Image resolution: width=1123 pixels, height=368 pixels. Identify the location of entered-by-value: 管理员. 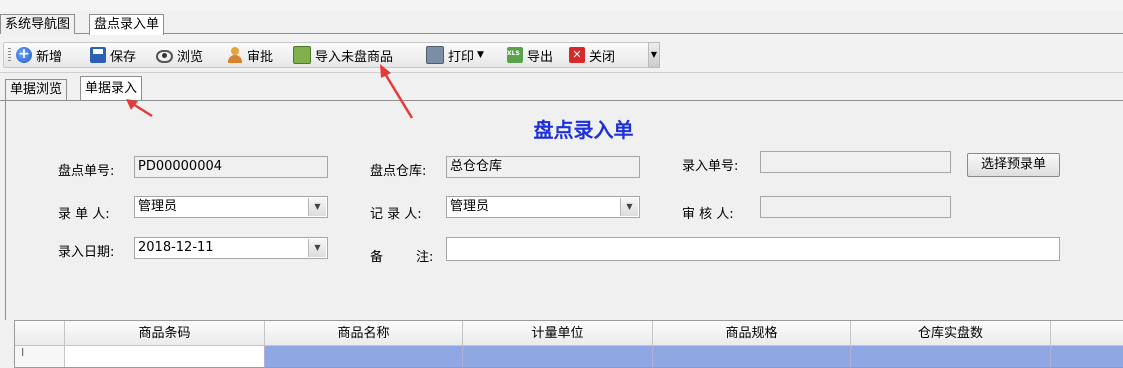
(158, 206).